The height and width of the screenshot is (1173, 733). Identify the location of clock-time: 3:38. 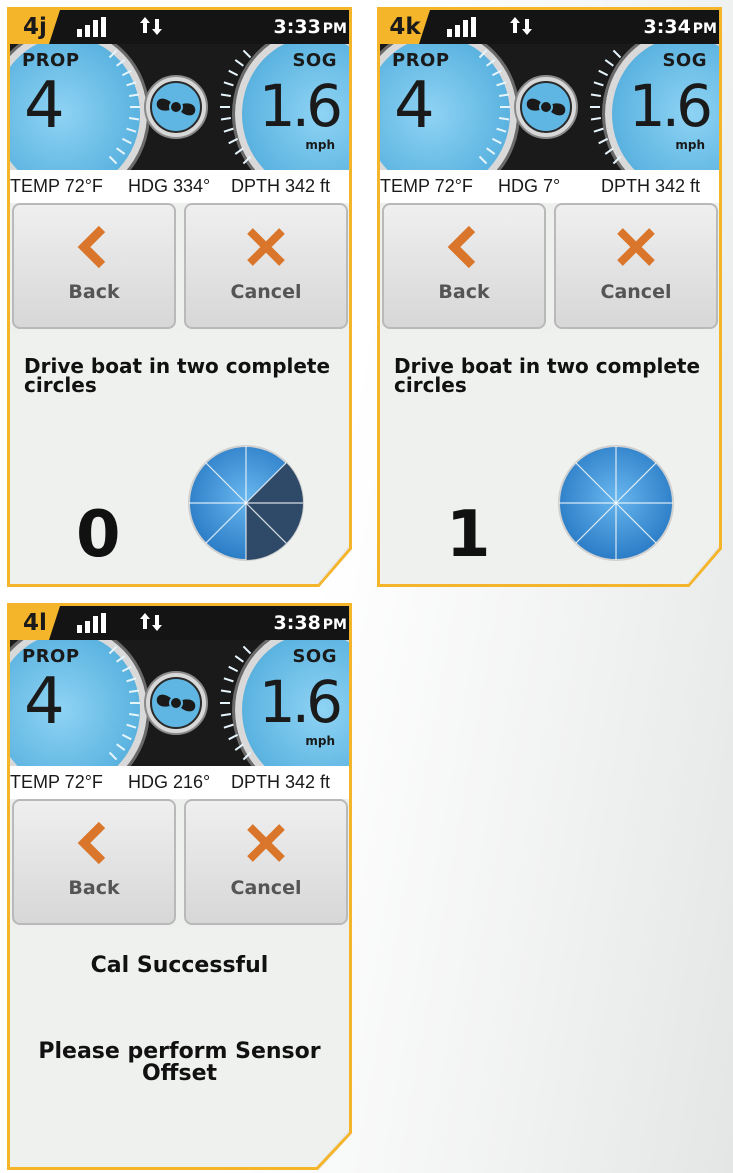
(297, 623).